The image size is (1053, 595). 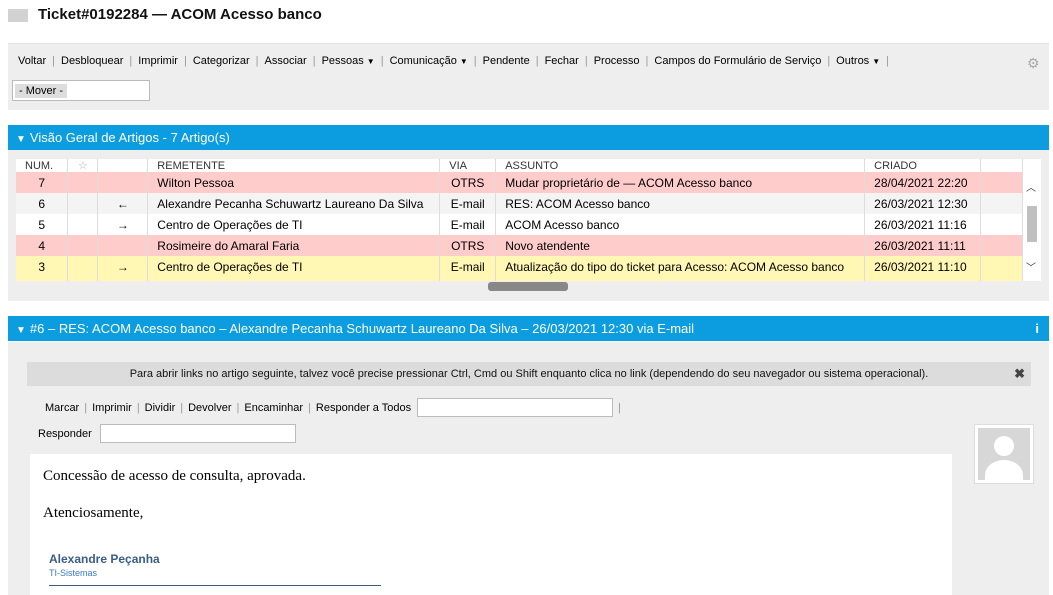 What do you see at coordinates (923, 245) in the screenshot?
I see `cell-created: 26/03/2021 11:11` at bounding box center [923, 245].